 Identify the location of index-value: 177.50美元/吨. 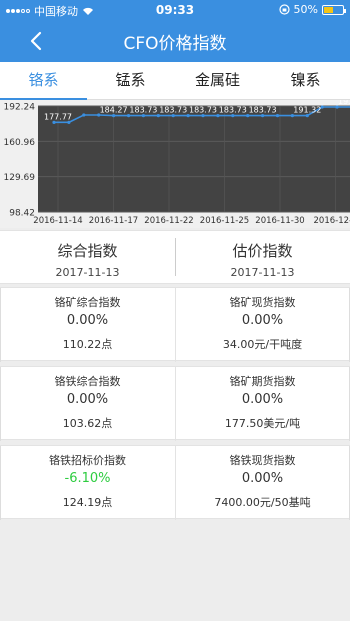
(262, 423).